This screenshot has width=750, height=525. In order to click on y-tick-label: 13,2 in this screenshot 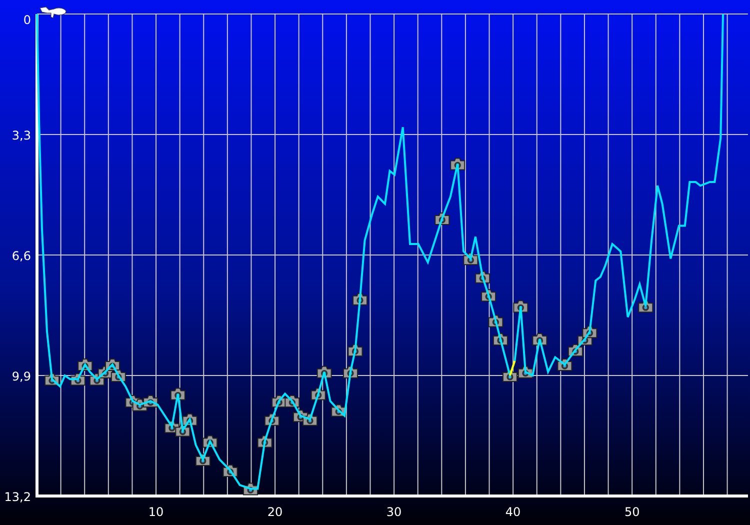, I will do `click(17, 497)`.